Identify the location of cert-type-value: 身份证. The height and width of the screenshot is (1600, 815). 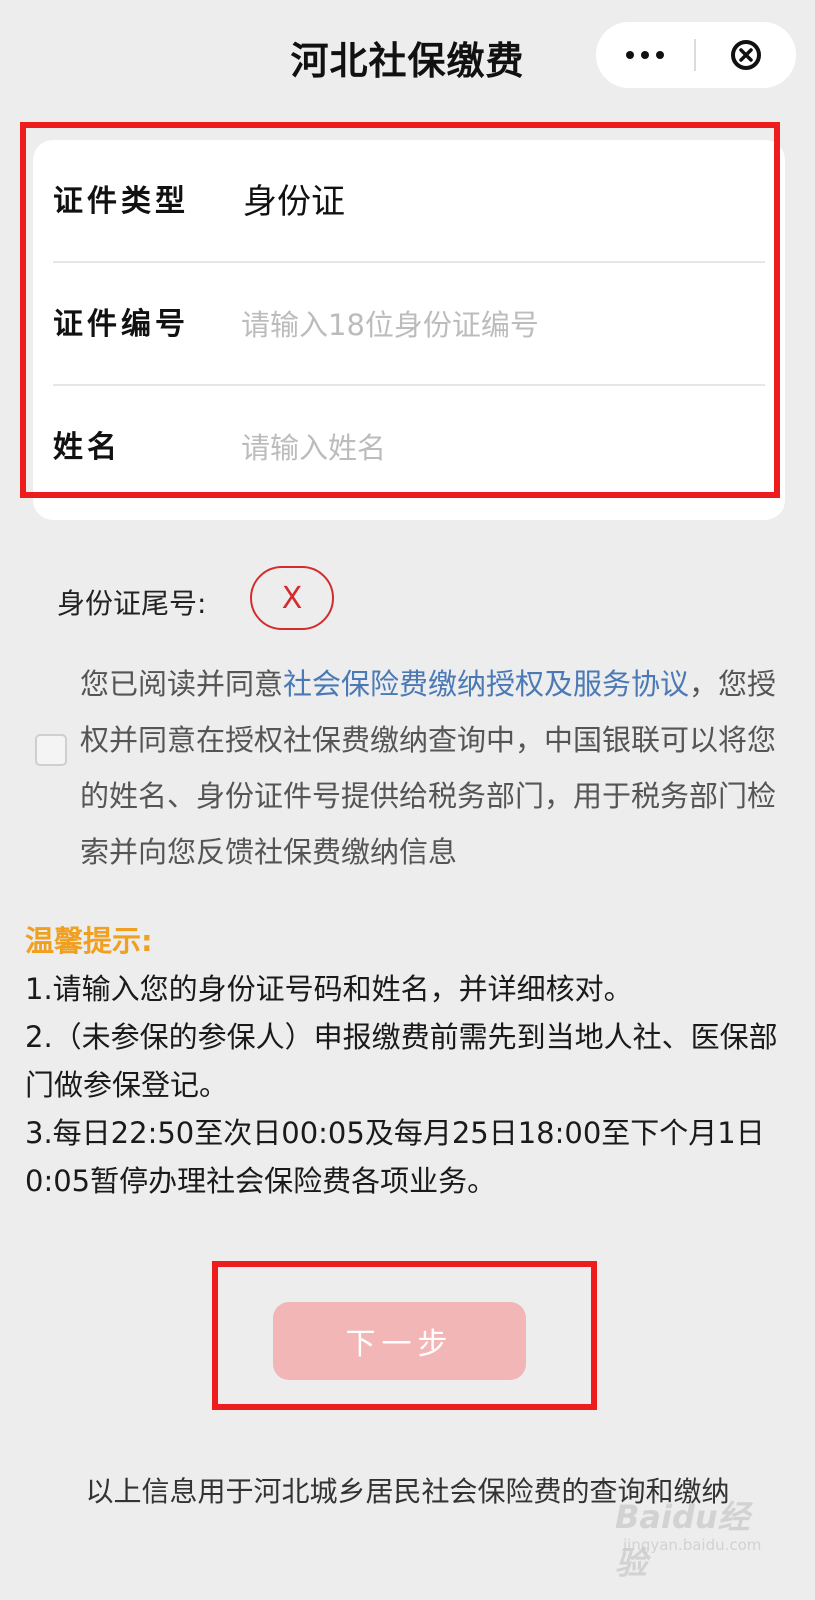
(294, 202).